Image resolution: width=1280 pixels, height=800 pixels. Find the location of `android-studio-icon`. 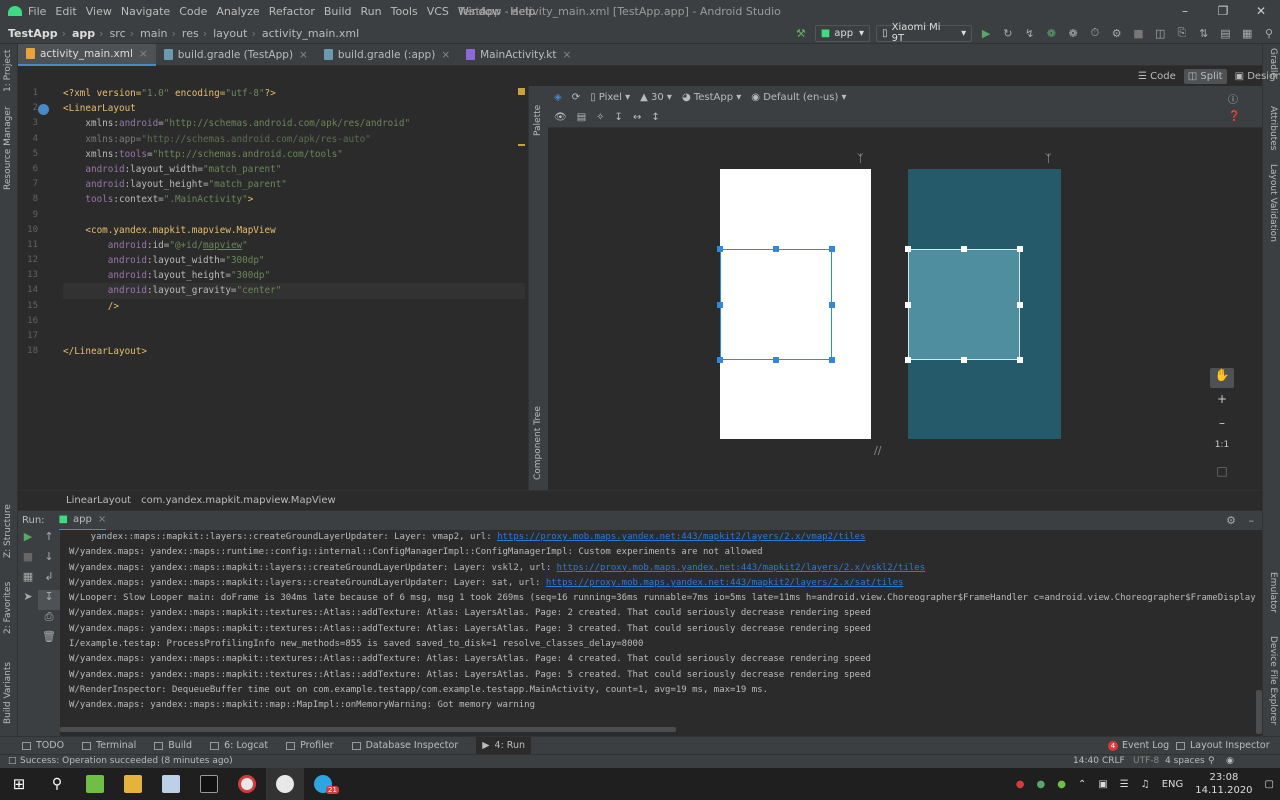

android-studio-icon is located at coordinates (285, 784).